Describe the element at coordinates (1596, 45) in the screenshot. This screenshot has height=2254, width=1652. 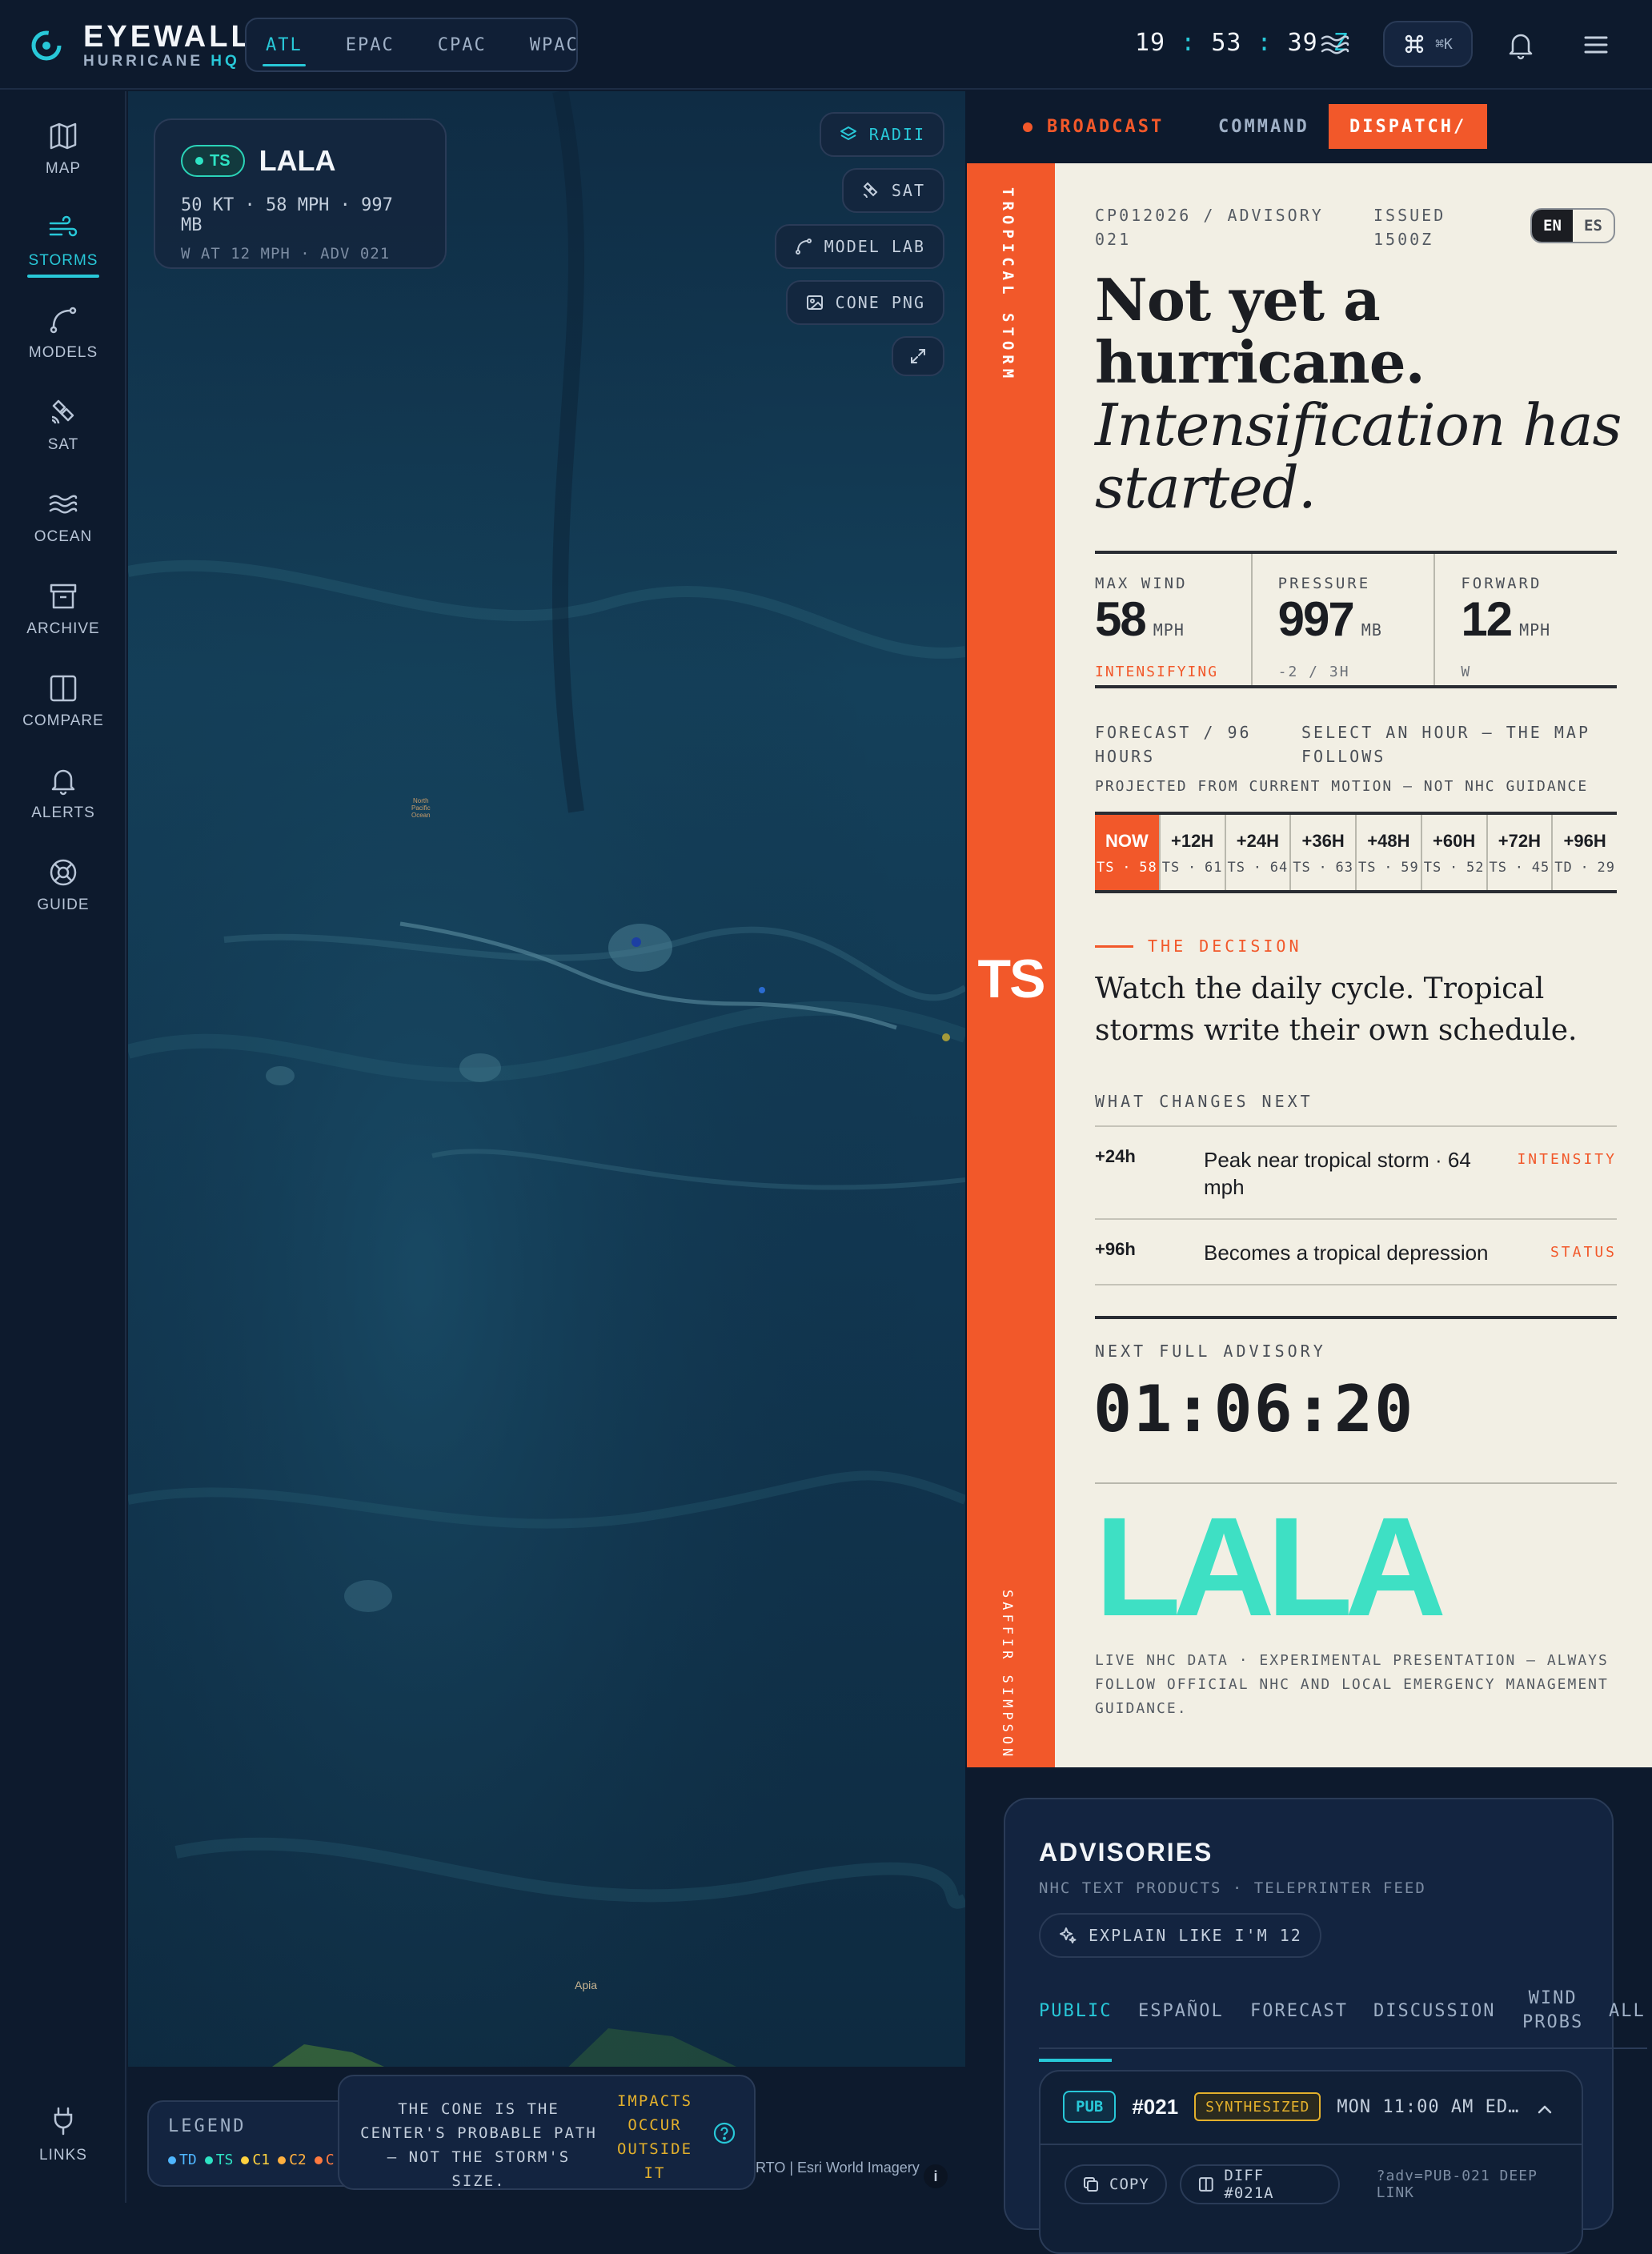
I see `menu-icon` at that location.